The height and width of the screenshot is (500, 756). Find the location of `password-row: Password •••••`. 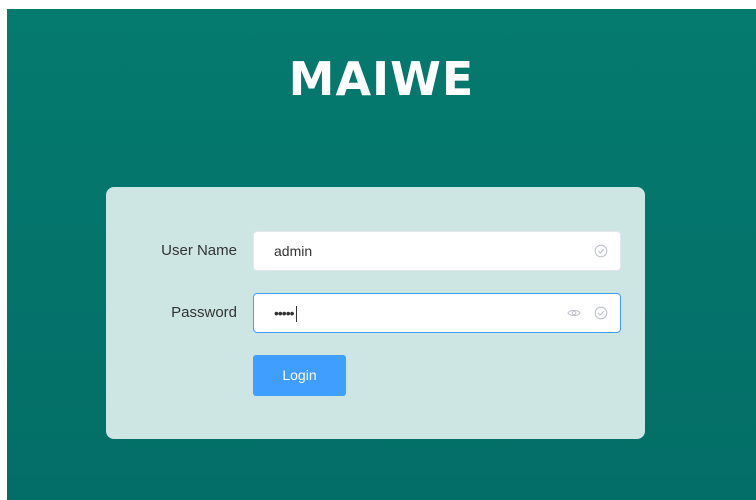

password-row: Password ••••• is located at coordinates (375, 313).